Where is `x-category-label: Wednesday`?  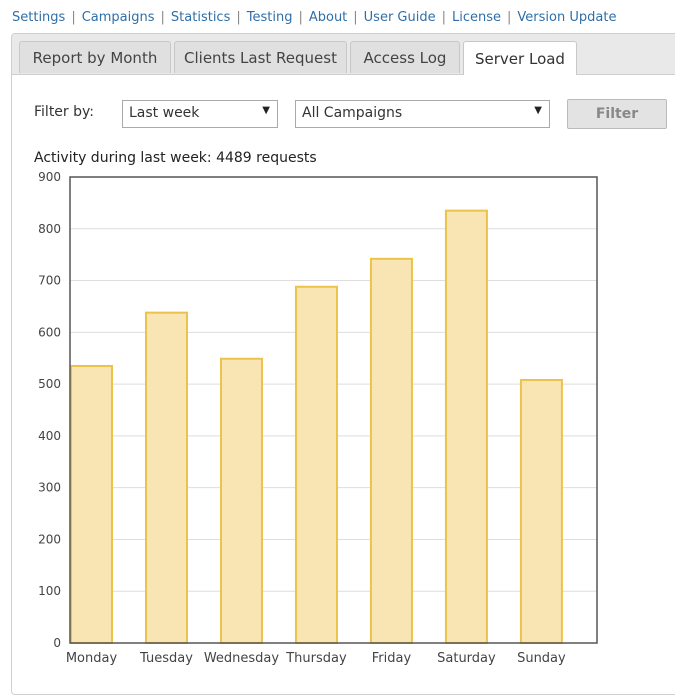 x-category-label: Wednesday is located at coordinates (242, 658).